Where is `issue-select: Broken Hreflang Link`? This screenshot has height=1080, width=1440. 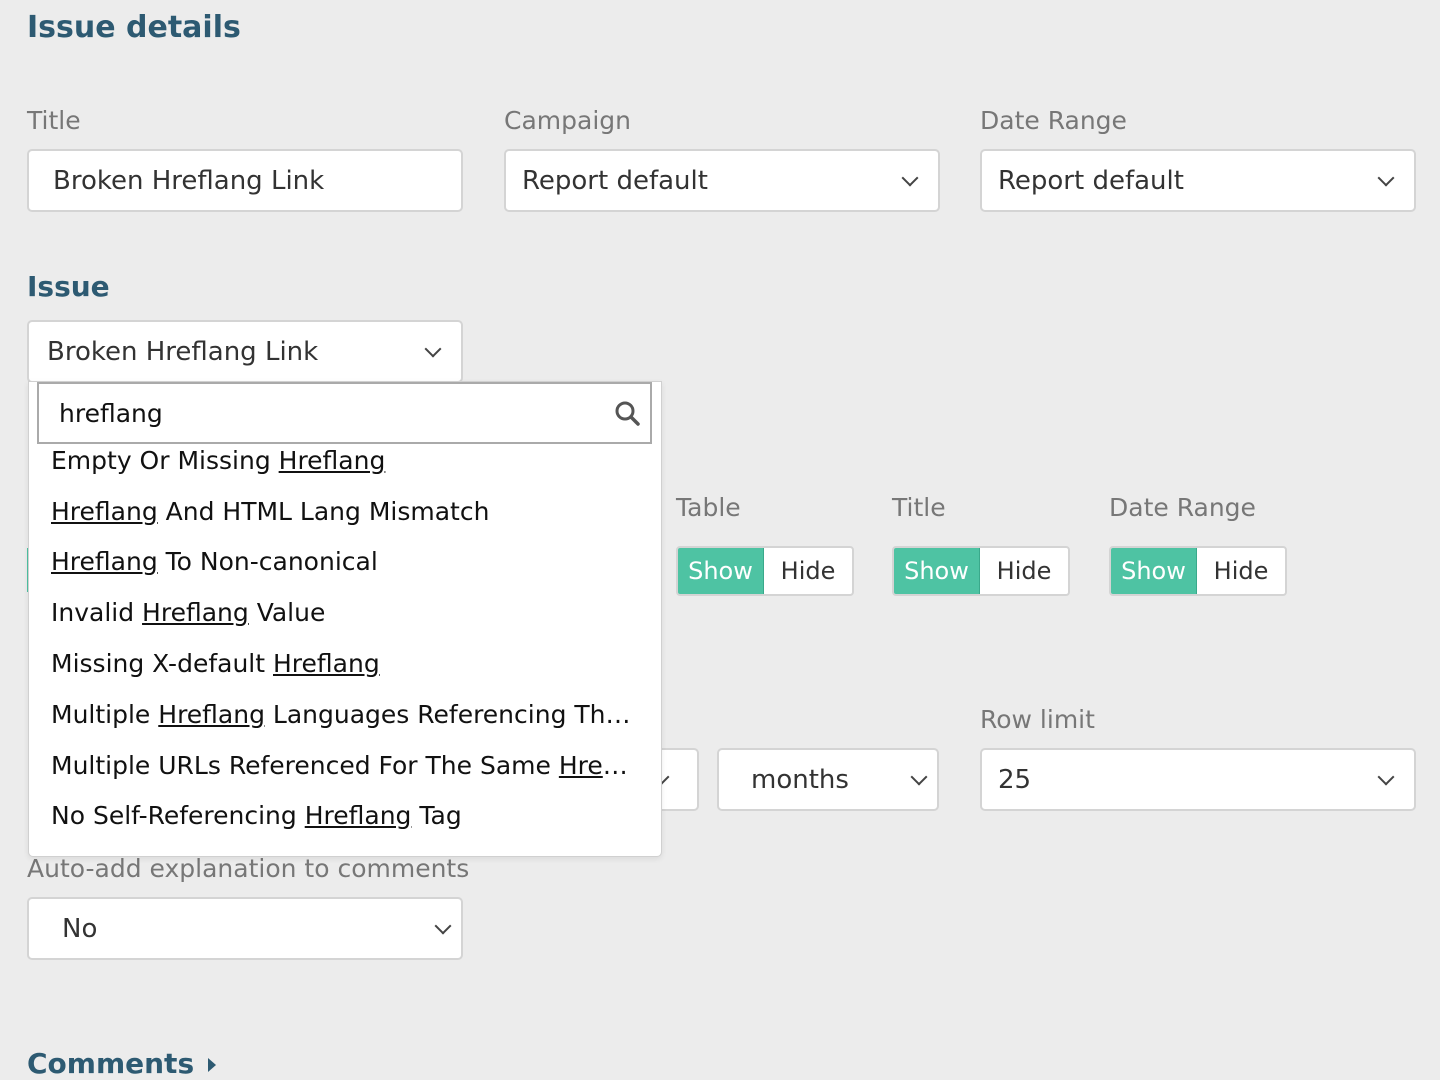
issue-select: Broken Hreflang Link is located at coordinates (245, 351).